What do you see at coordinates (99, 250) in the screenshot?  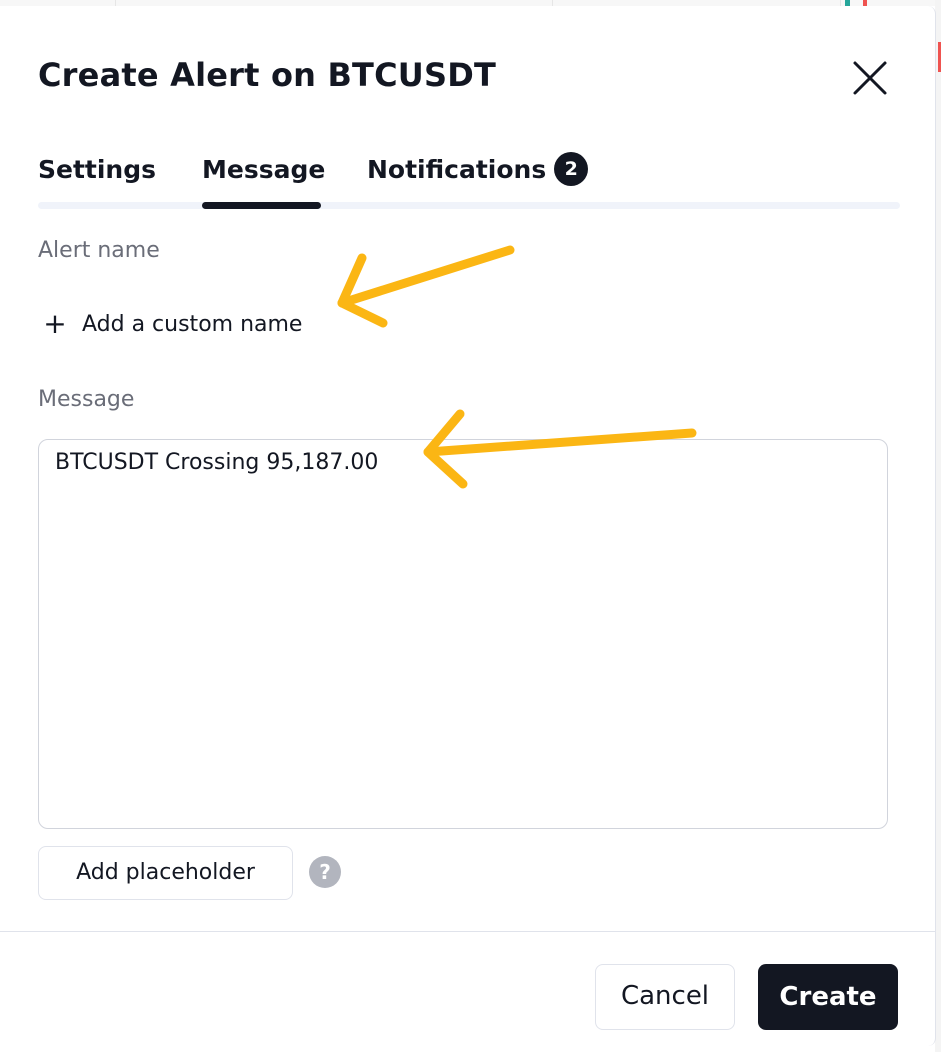 I see `alert-name-label: Alert name` at bounding box center [99, 250].